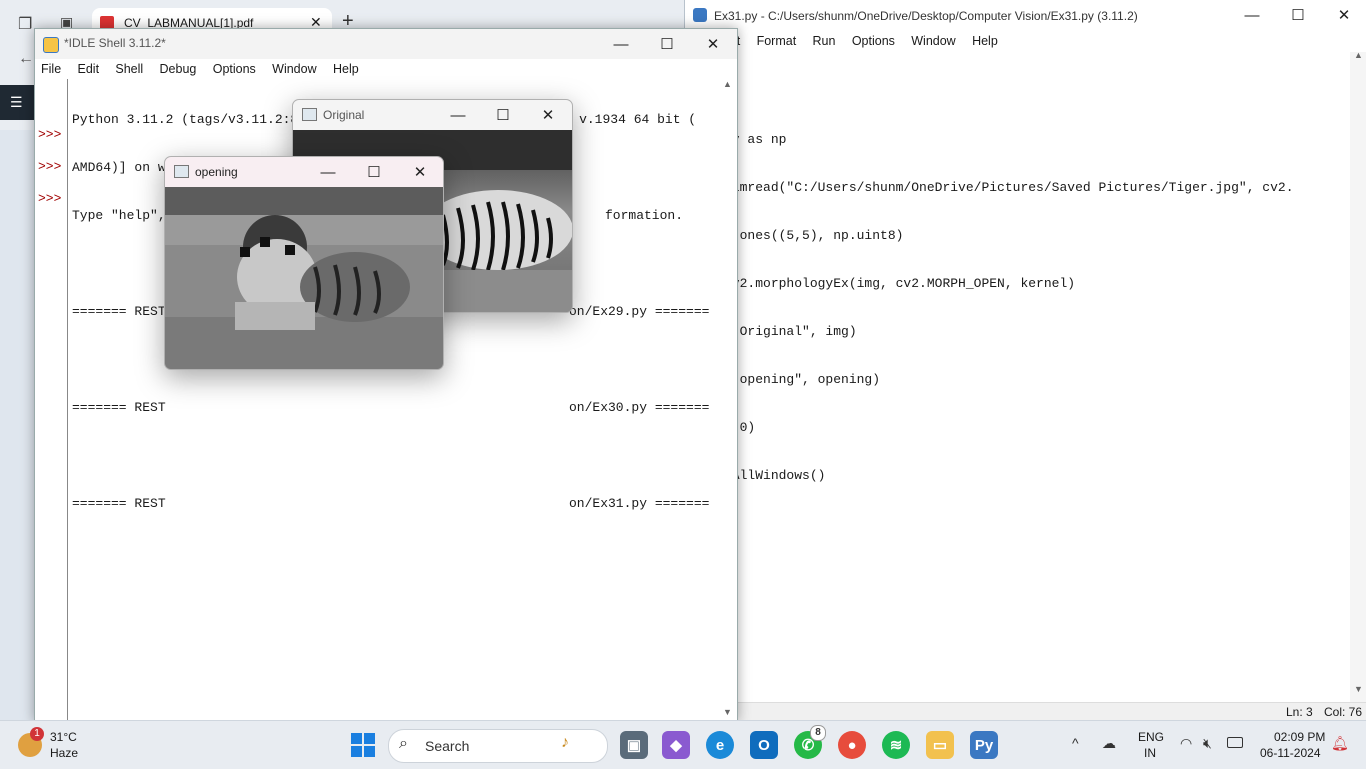 The height and width of the screenshot is (769, 1366). I want to click on opening-tiger-image, so click(304, 278).